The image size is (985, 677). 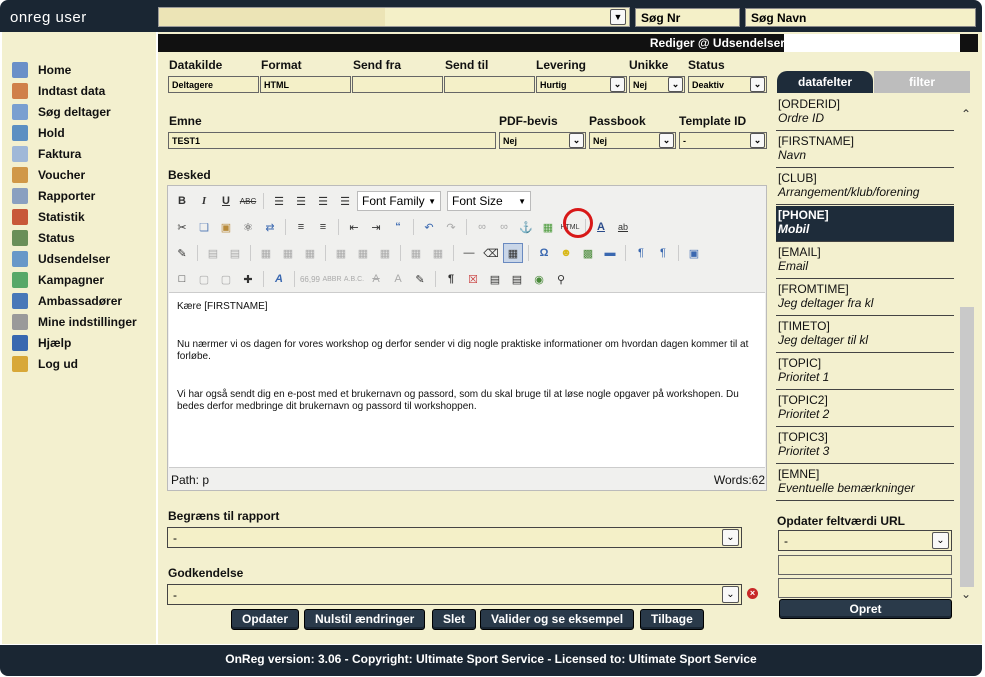 I want to click on sidebar-item-9: Udsendelser, so click(x=61, y=259).